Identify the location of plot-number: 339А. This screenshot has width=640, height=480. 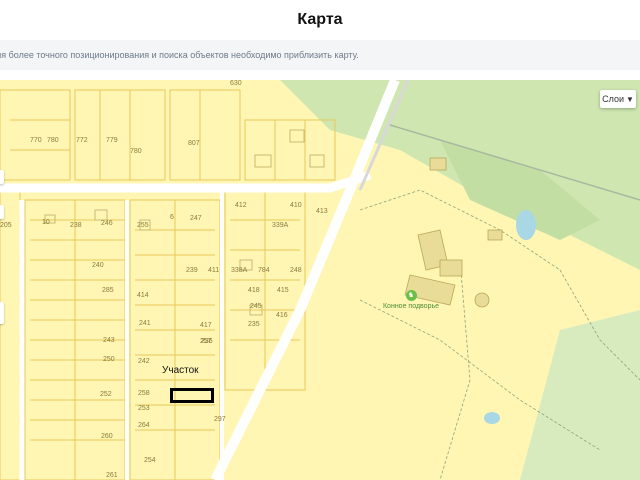
(280, 225).